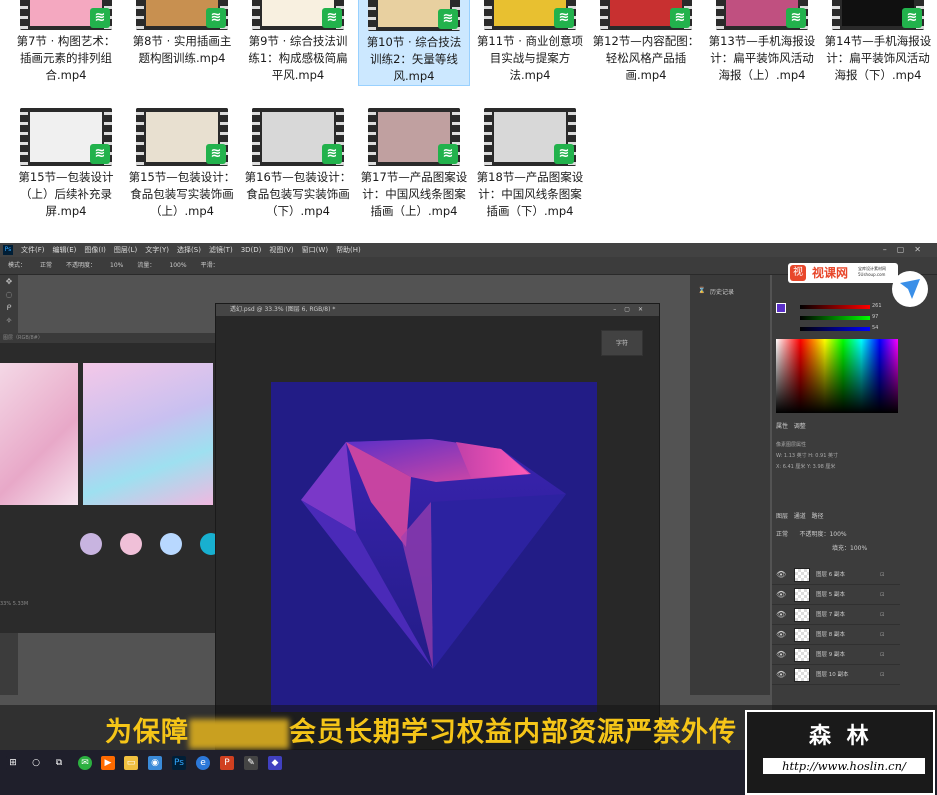 The height and width of the screenshot is (795, 937). I want to click on opacity-field: 不透明度：100%, so click(822, 534).